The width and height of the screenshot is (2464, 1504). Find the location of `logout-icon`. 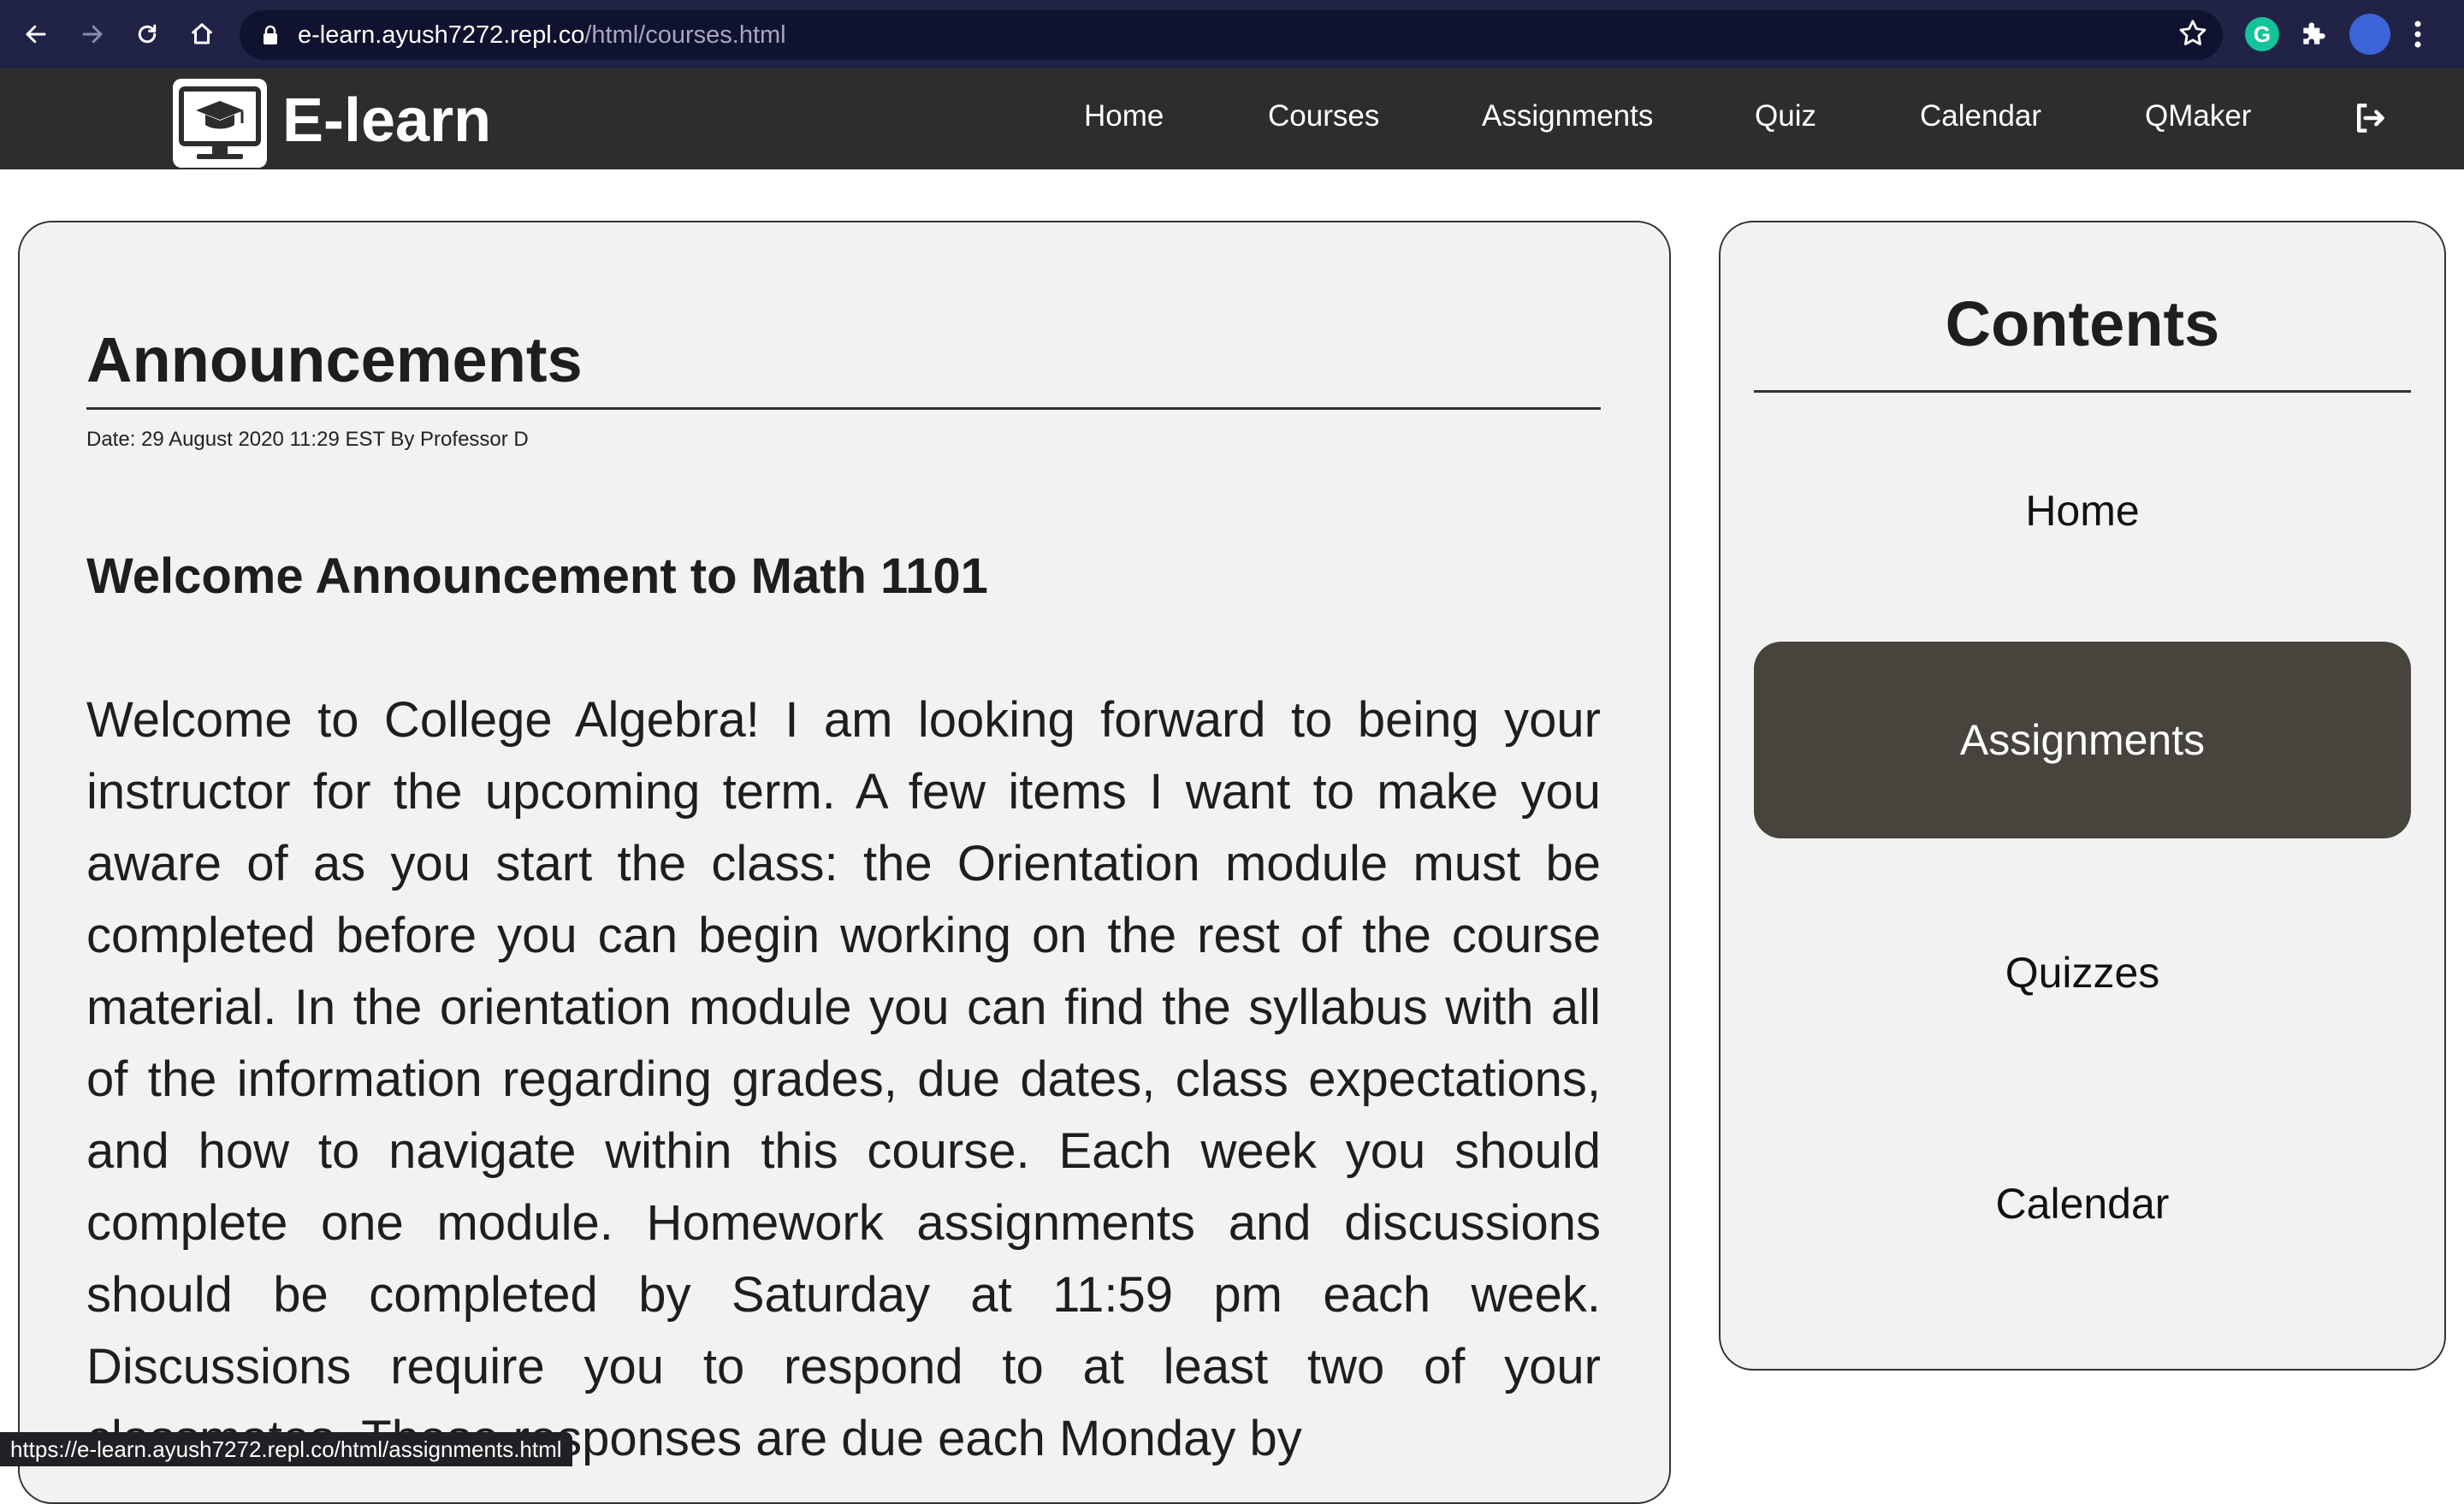

logout-icon is located at coordinates (2370, 120).